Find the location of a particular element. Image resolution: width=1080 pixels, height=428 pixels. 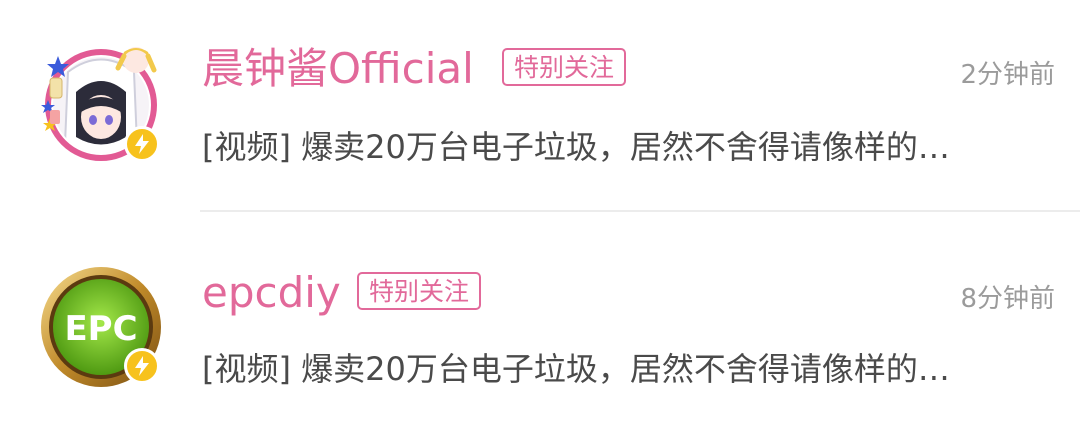

sender-name: epcdiy is located at coordinates (271, 293).